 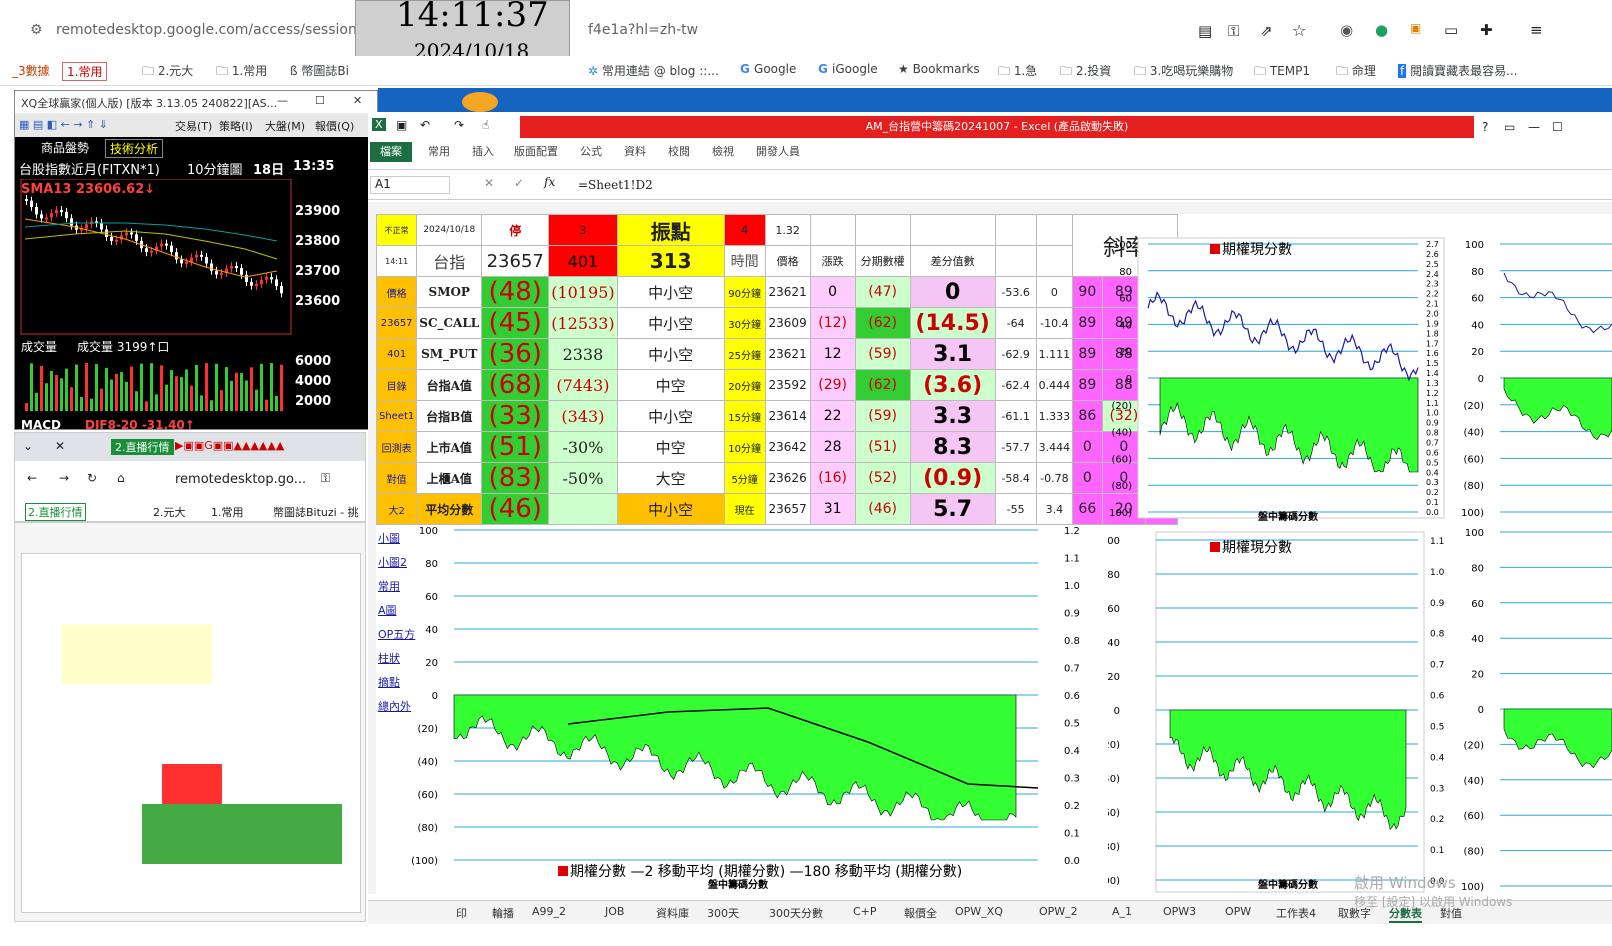 What do you see at coordinates (670, 385) in the screenshot?
I see `state-cell: 中空` at bounding box center [670, 385].